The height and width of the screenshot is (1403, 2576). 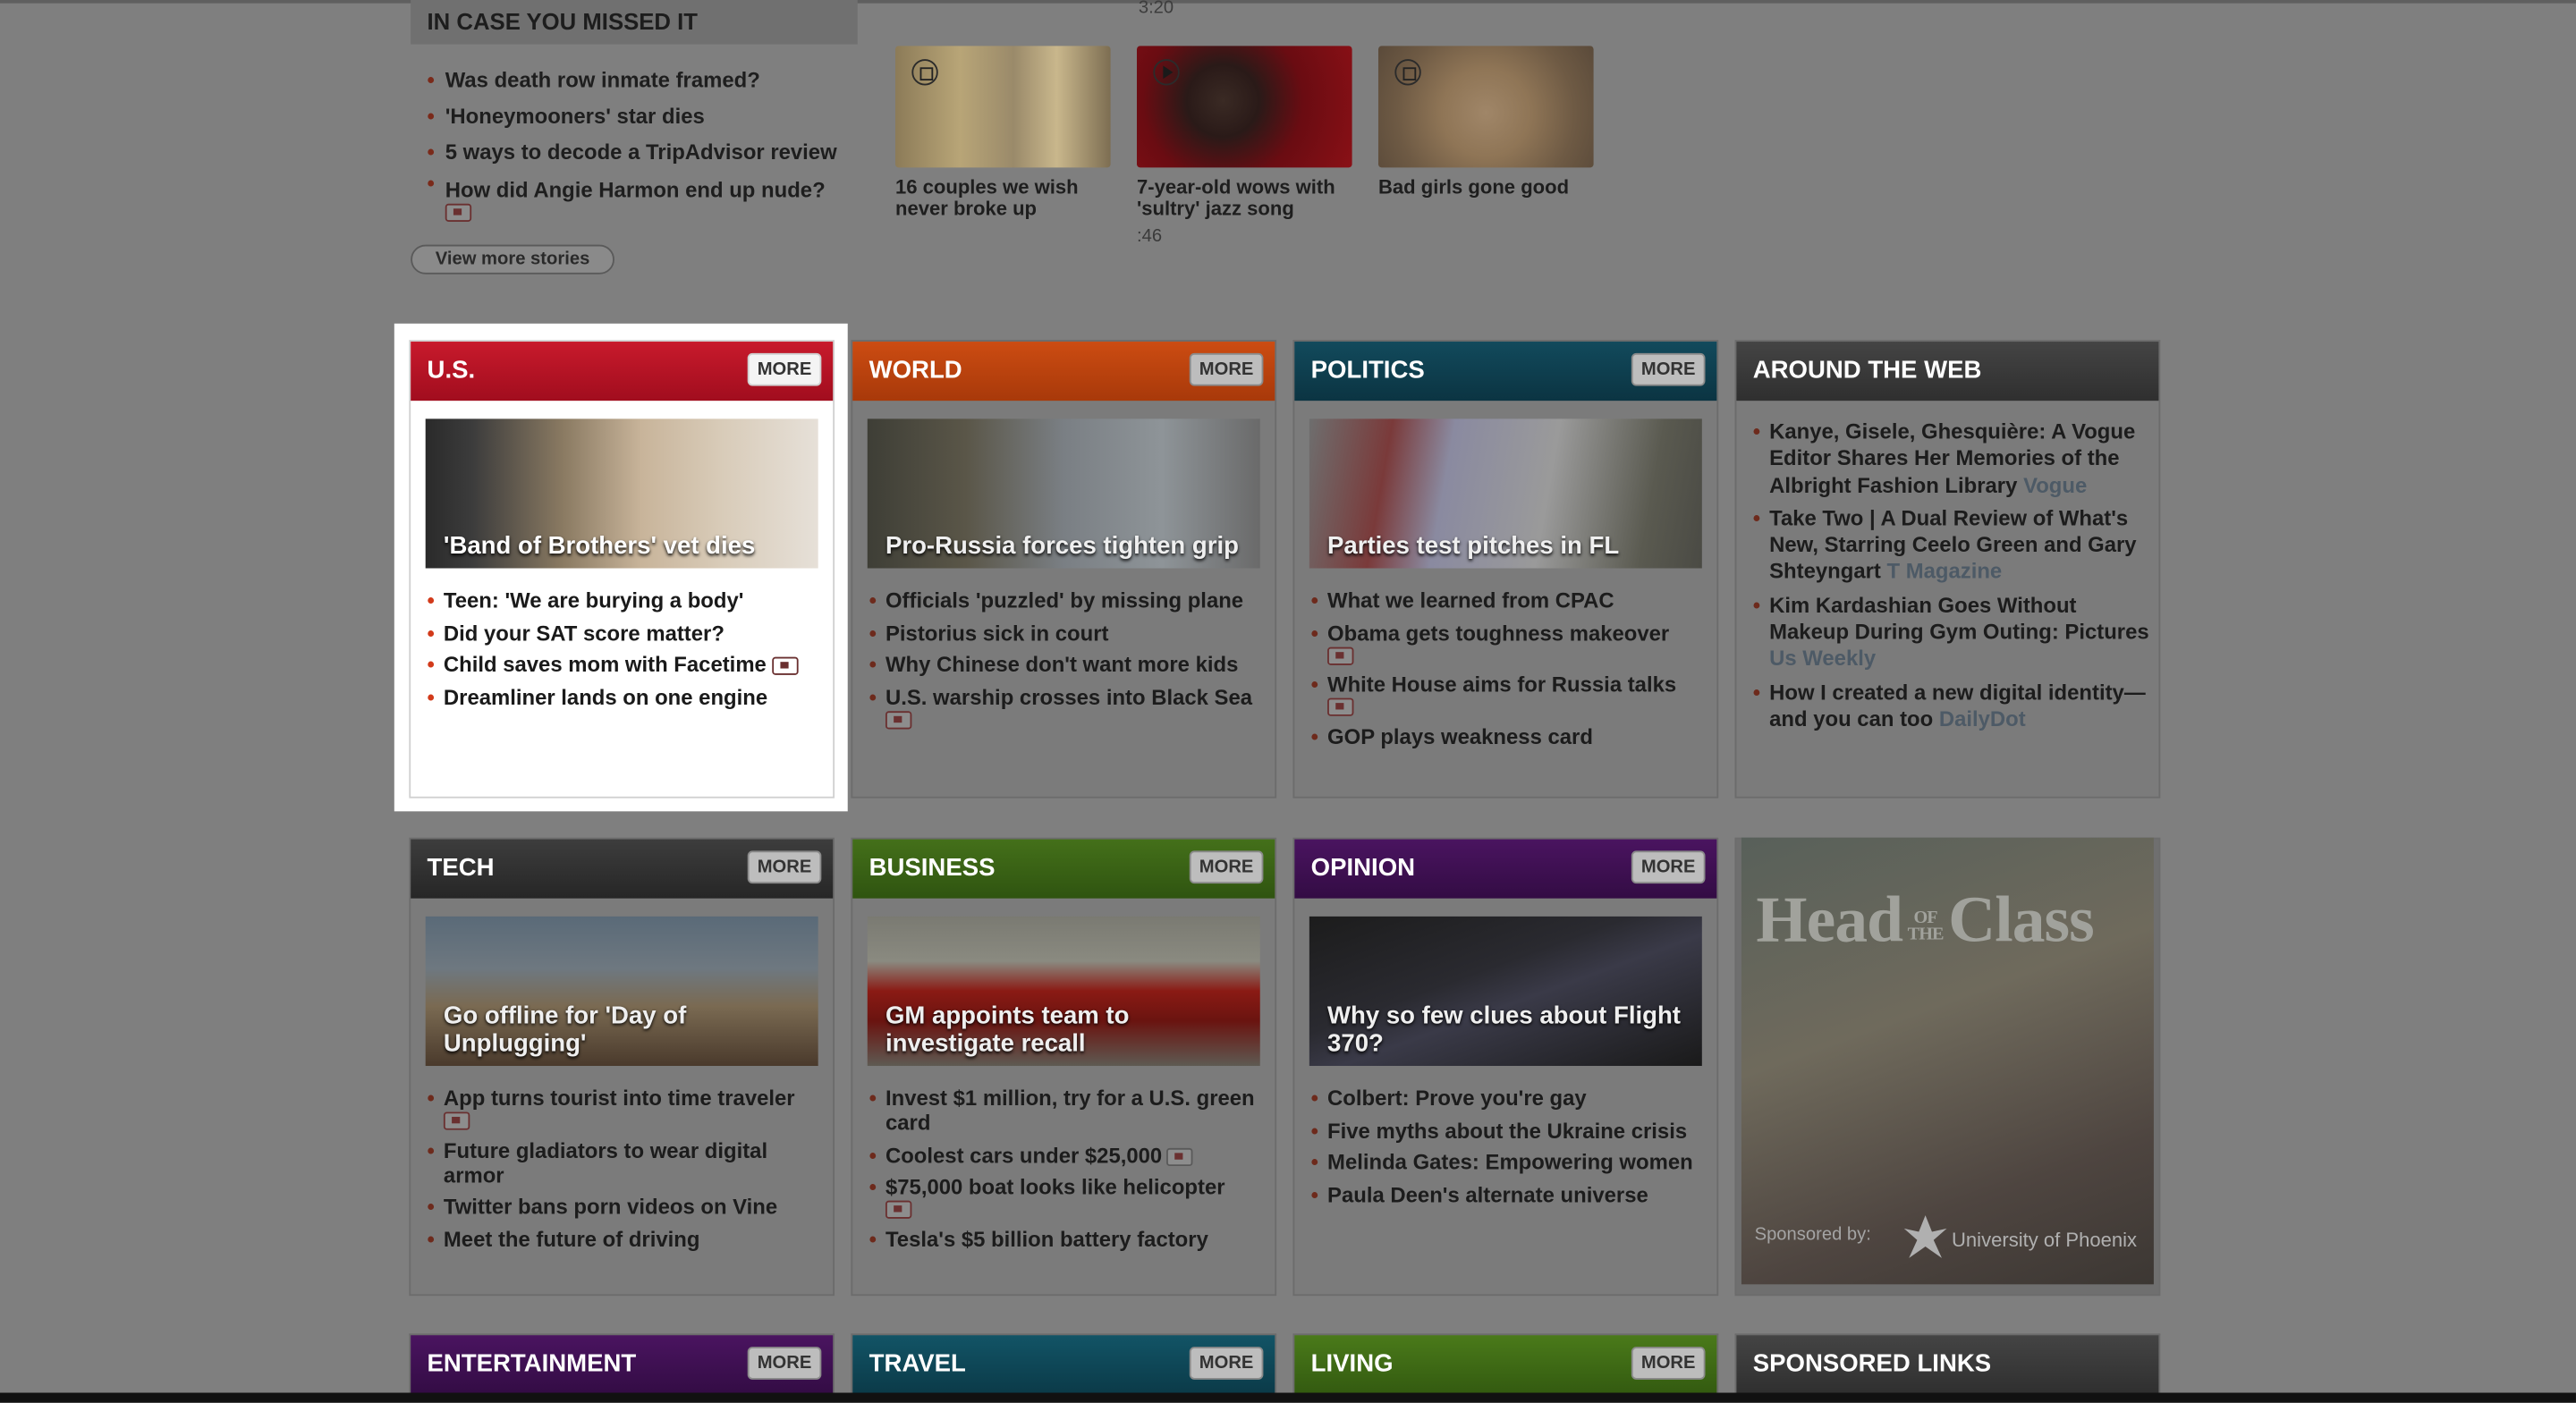 What do you see at coordinates (2055, 485) in the screenshot?
I see `source-label: Vogue` at bounding box center [2055, 485].